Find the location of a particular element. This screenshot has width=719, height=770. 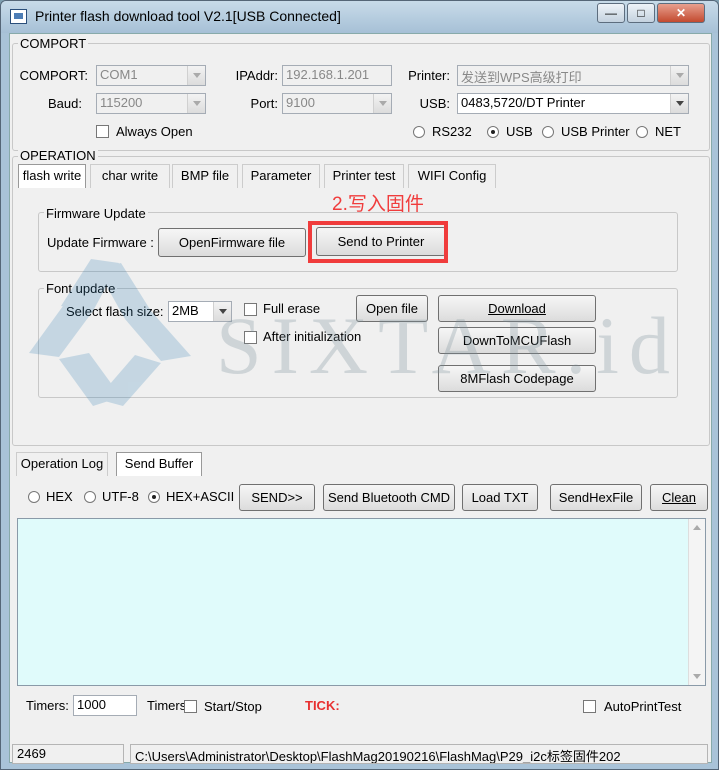

utf8-radio is located at coordinates (90, 497).